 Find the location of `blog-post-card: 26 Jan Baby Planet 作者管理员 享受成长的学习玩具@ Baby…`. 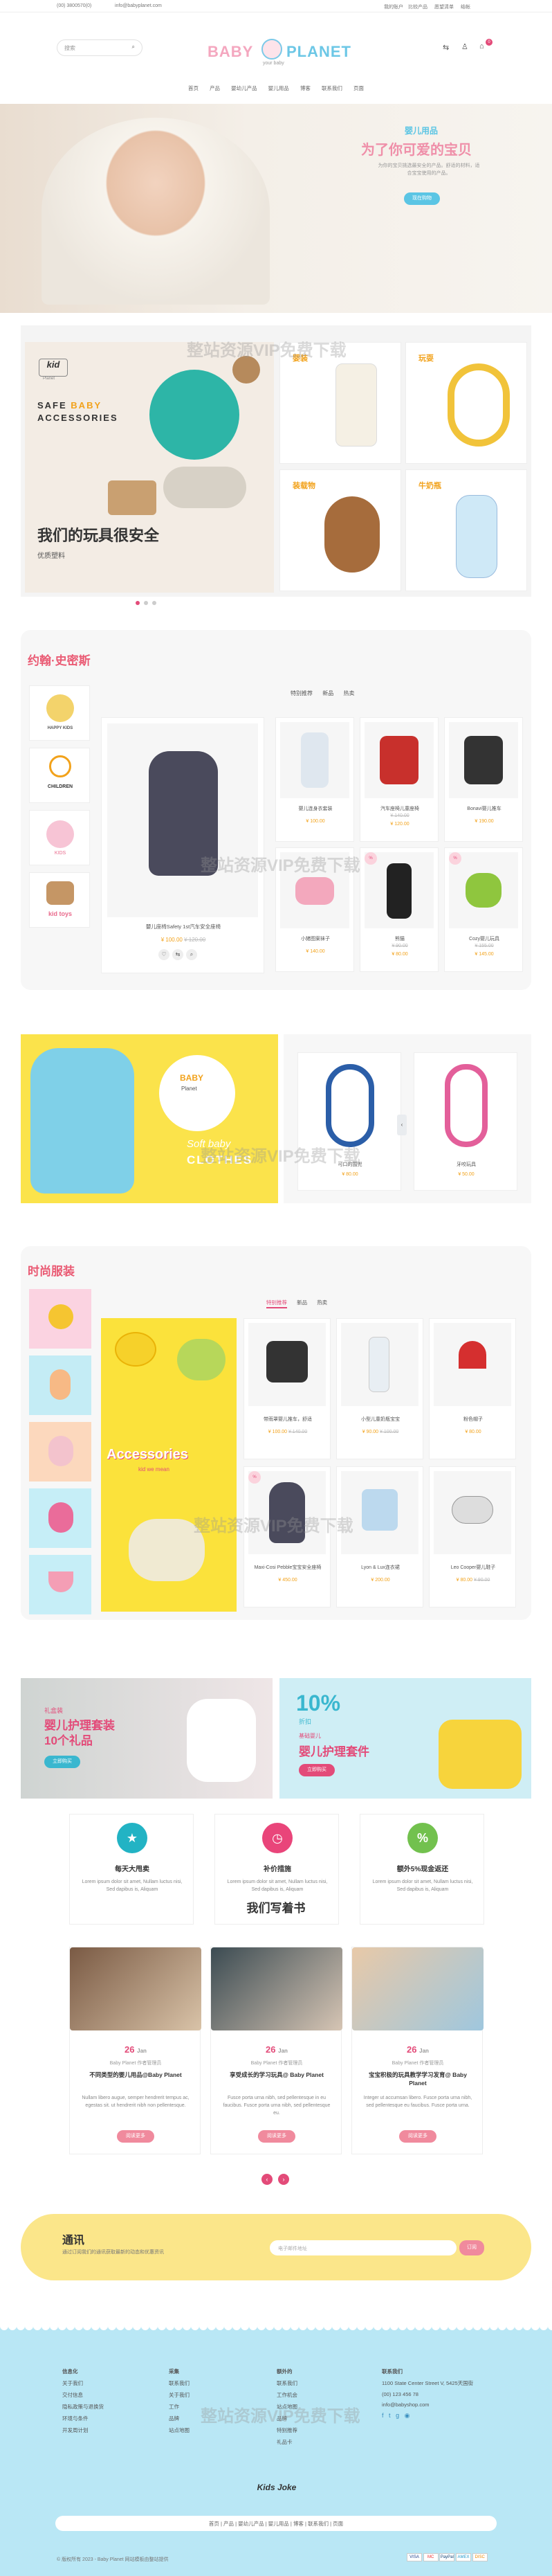

blog-post-card: 26 Jan Baby Planet 作者管理员 享受成长的学习玩具@ Baby… is located at coordinates (276, 2050).